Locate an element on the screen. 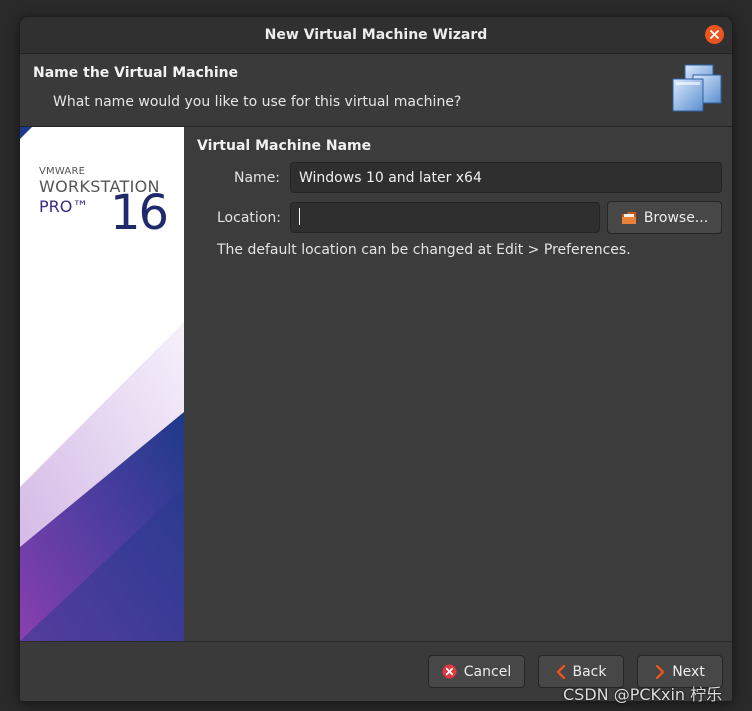  cancel-button: Cancel is located at coordinates (476, 671).